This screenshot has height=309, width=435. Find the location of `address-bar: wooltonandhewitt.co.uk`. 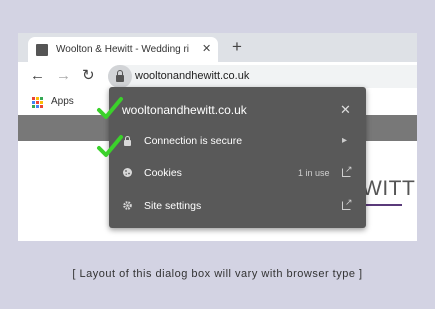

address-bar: wooltonandhewitt.co.uk is located at coordinates (262, 76).